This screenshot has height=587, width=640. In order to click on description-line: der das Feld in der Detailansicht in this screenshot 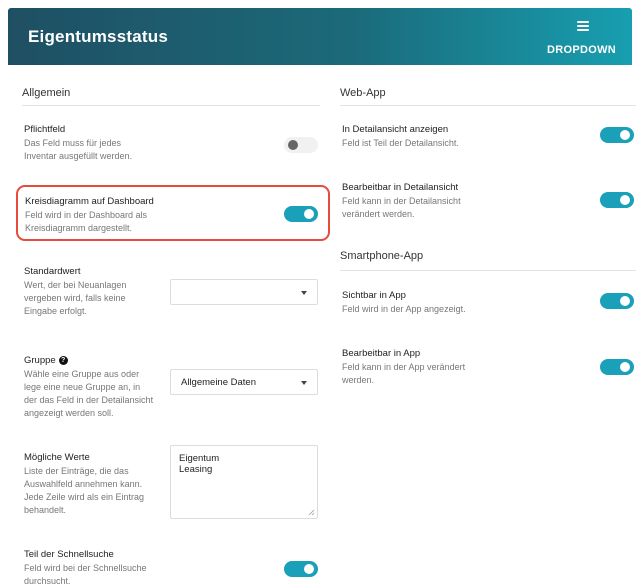, I will do `click(89, 400)`.